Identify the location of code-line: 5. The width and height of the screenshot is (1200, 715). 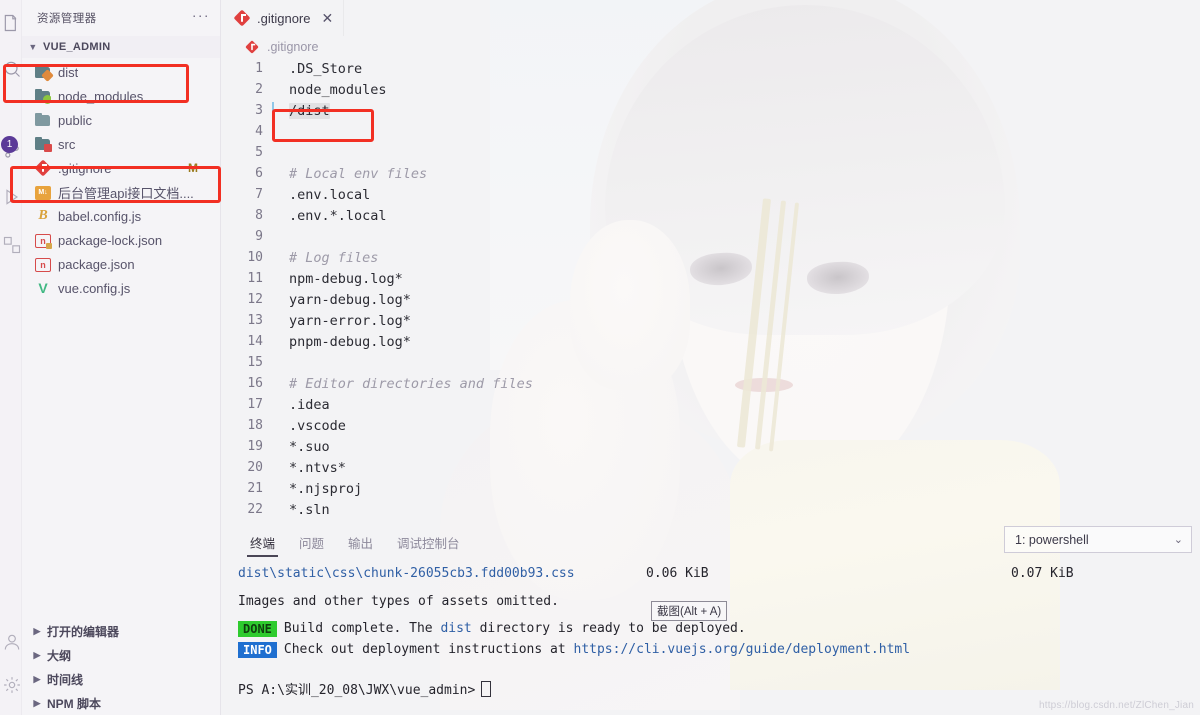
(710, 152).